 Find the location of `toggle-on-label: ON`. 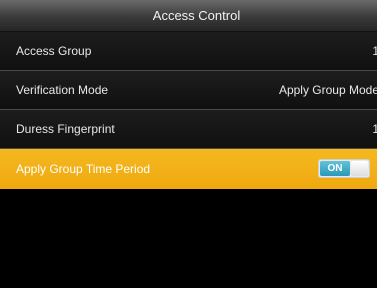

toggle-on-label: ON is located at coordinates (335, 168).